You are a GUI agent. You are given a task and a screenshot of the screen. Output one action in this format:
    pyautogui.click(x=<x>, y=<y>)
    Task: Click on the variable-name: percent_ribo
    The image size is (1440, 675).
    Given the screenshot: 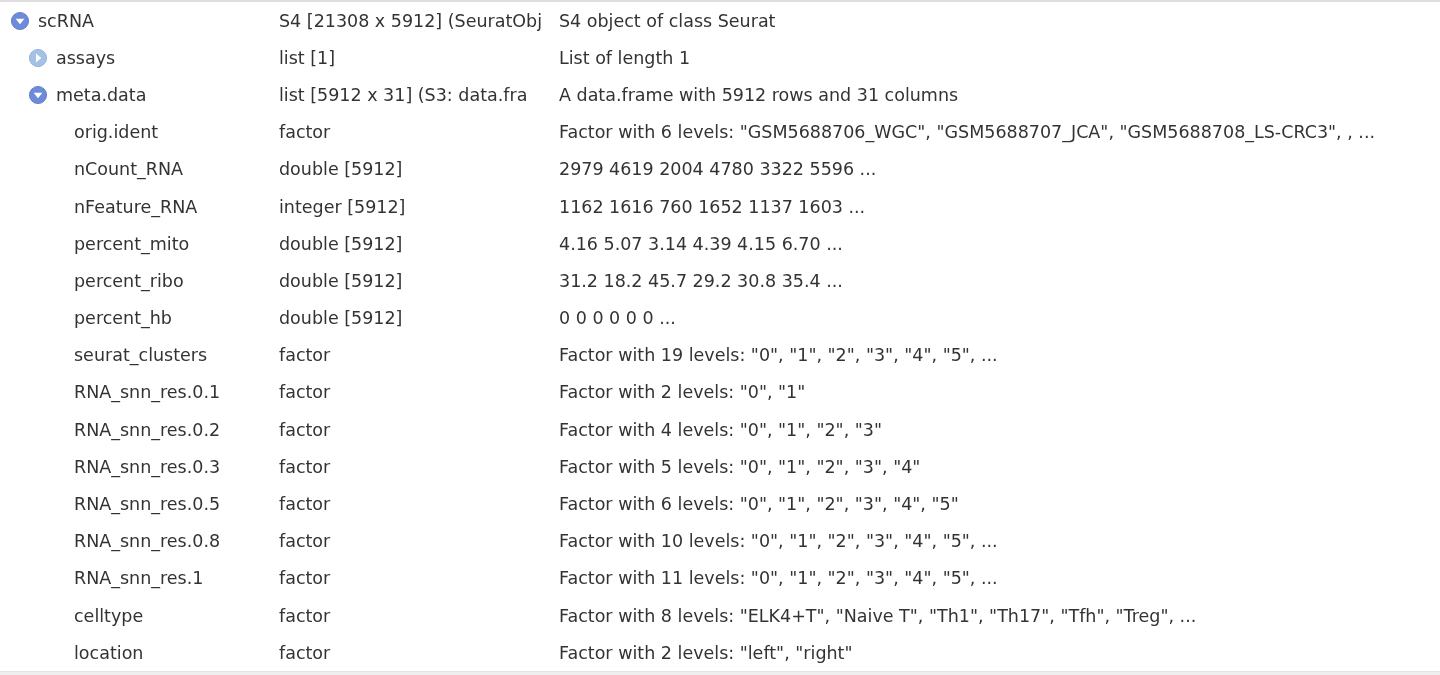 What is the action you would take?
    pyautogui.click(x=129, y=280)
    